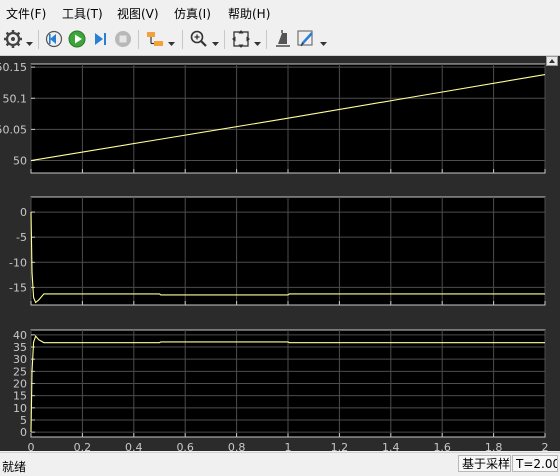 The width and height of the screenshot is (560, 476). Describe the element at coordinates (283, 39) in the screenshot. I see `cursor-measure-icon` at that location.